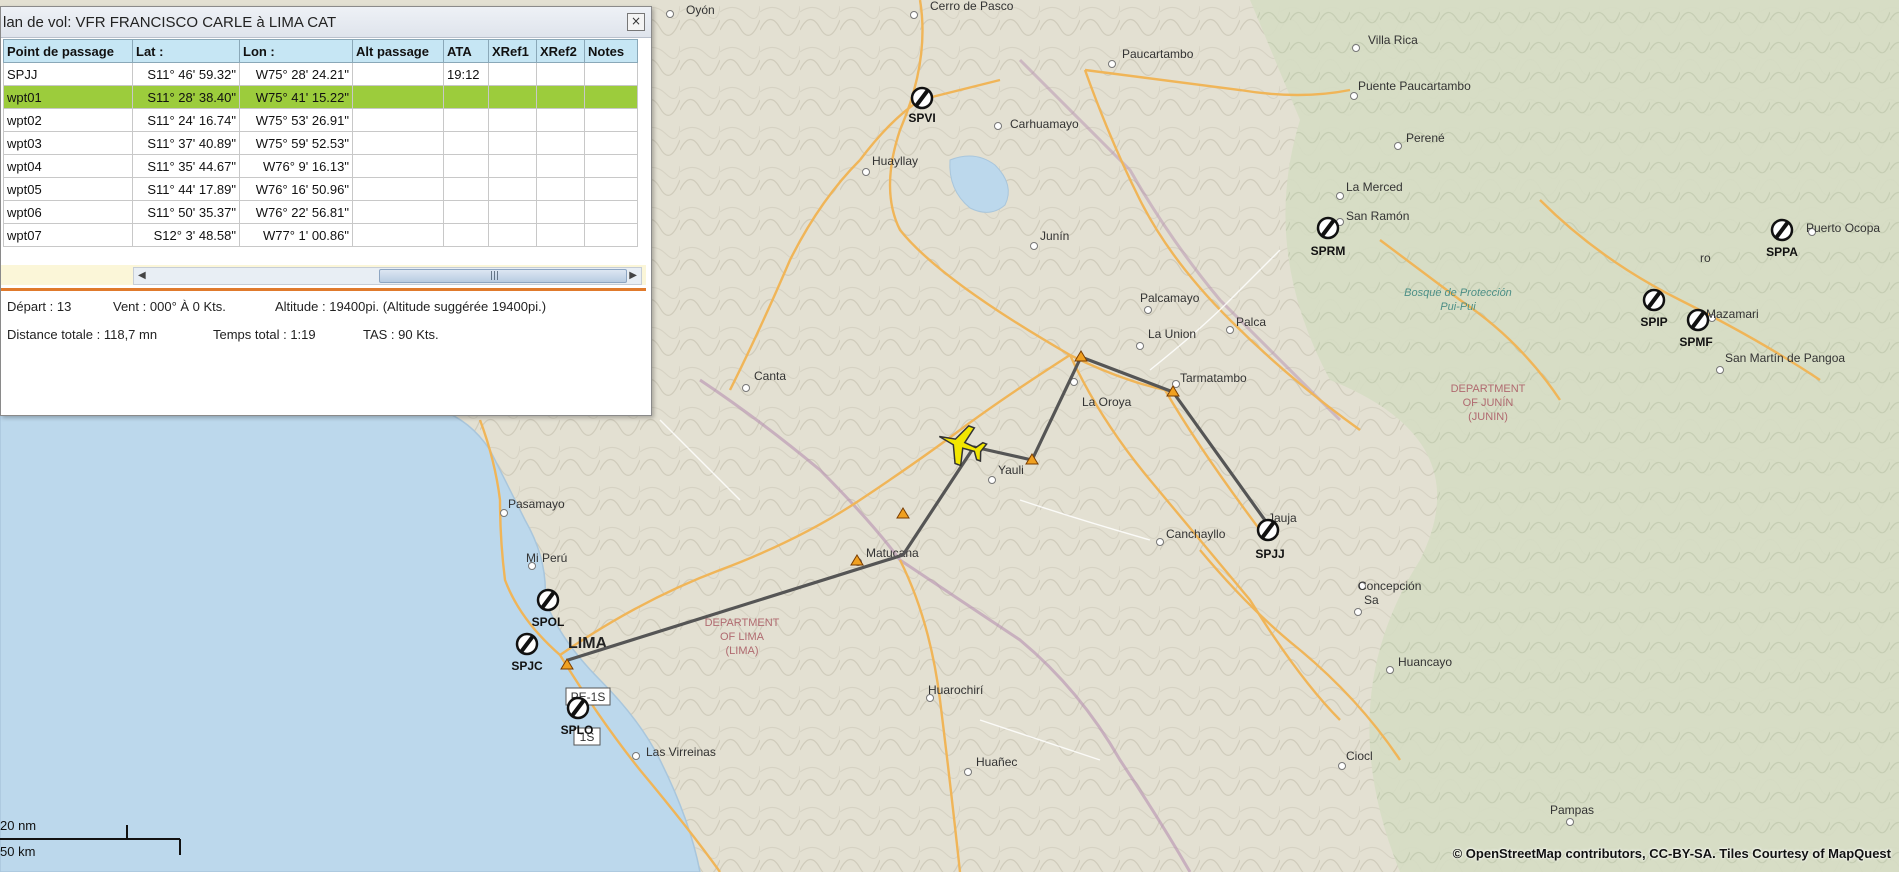 The height and width of the screenshot is (872, 1899). Describe the element at coordinates (186, 212) in the screenshot. I see `table-cell-lat: S11° 50' 35.37"` at that location.